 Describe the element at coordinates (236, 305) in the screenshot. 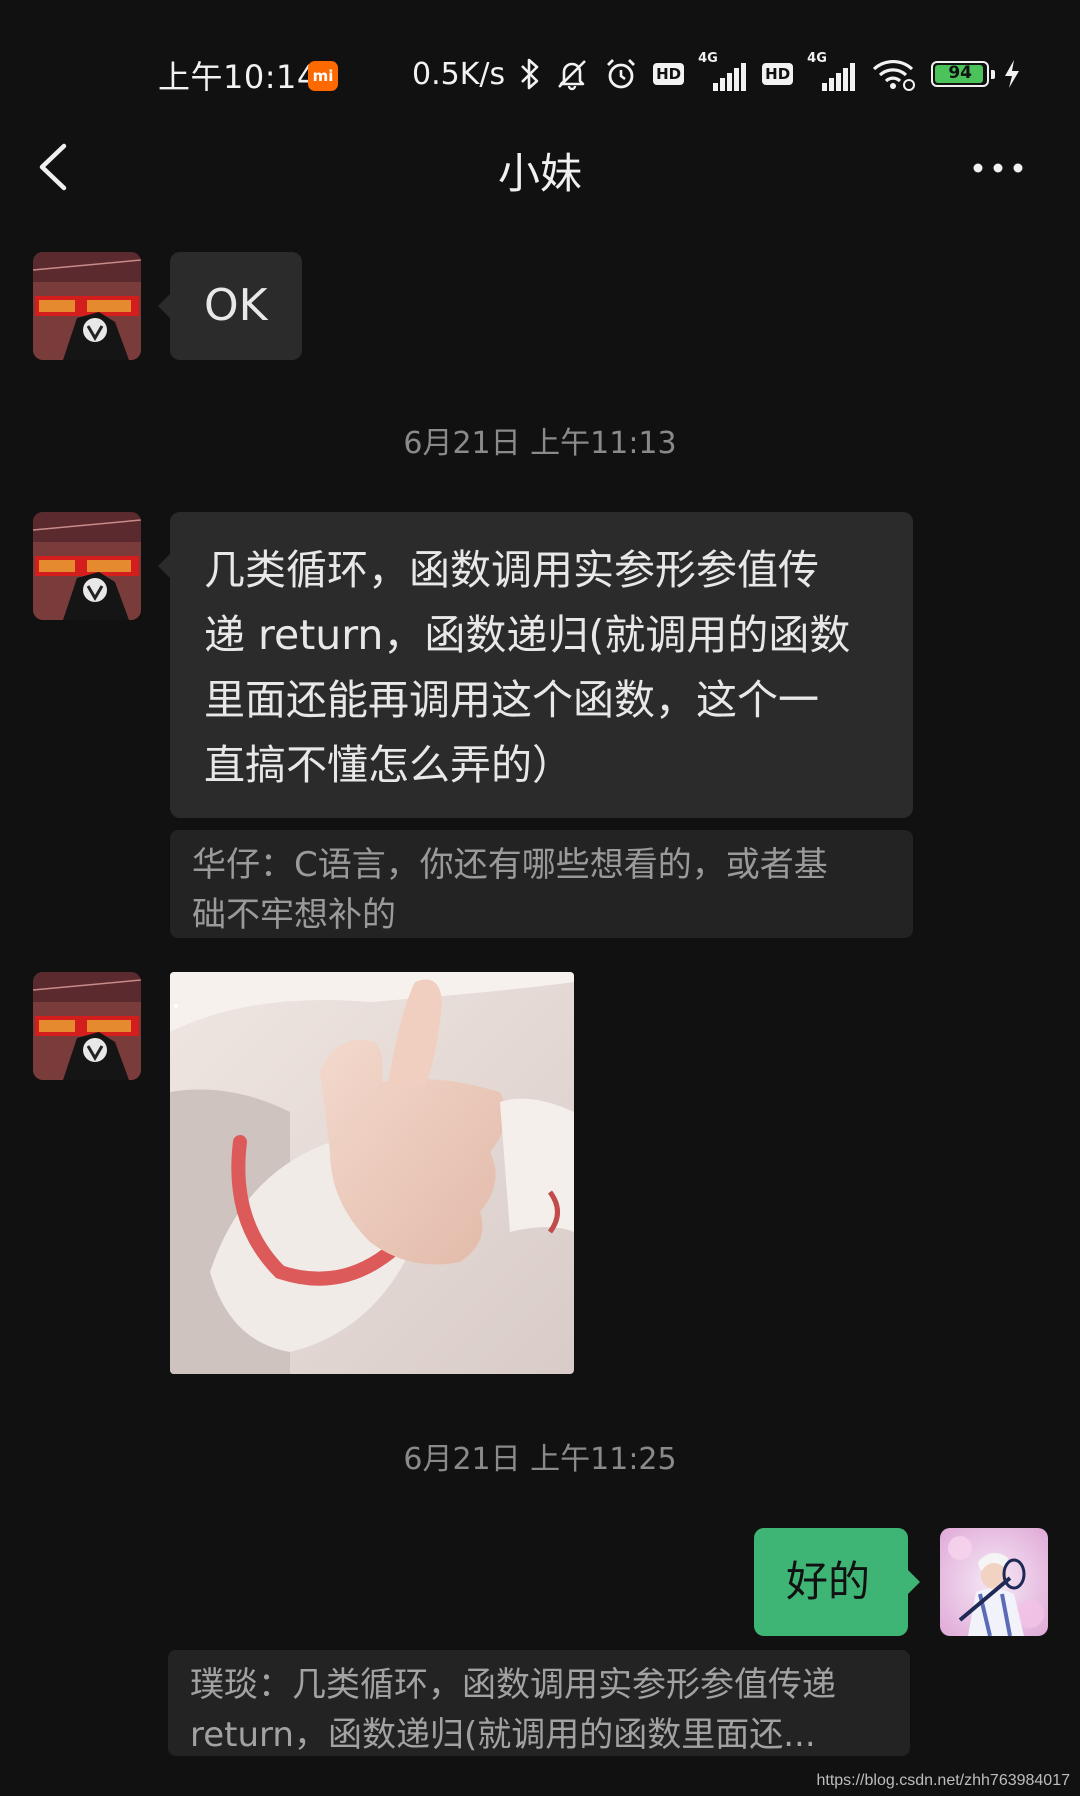

I see `message-text: OK` at that location.